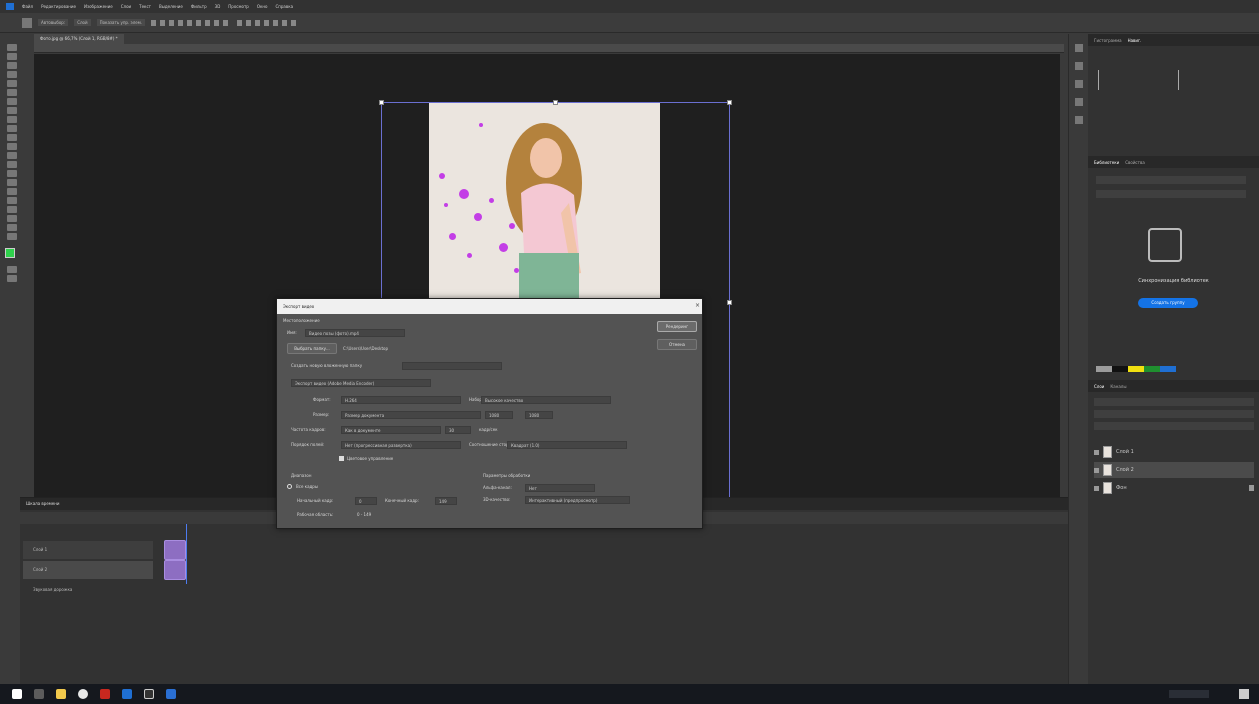 Image resolution: width=1259 pixels, height=704 pixels. I want to click on menu-type: Текст, so click(145, 6).